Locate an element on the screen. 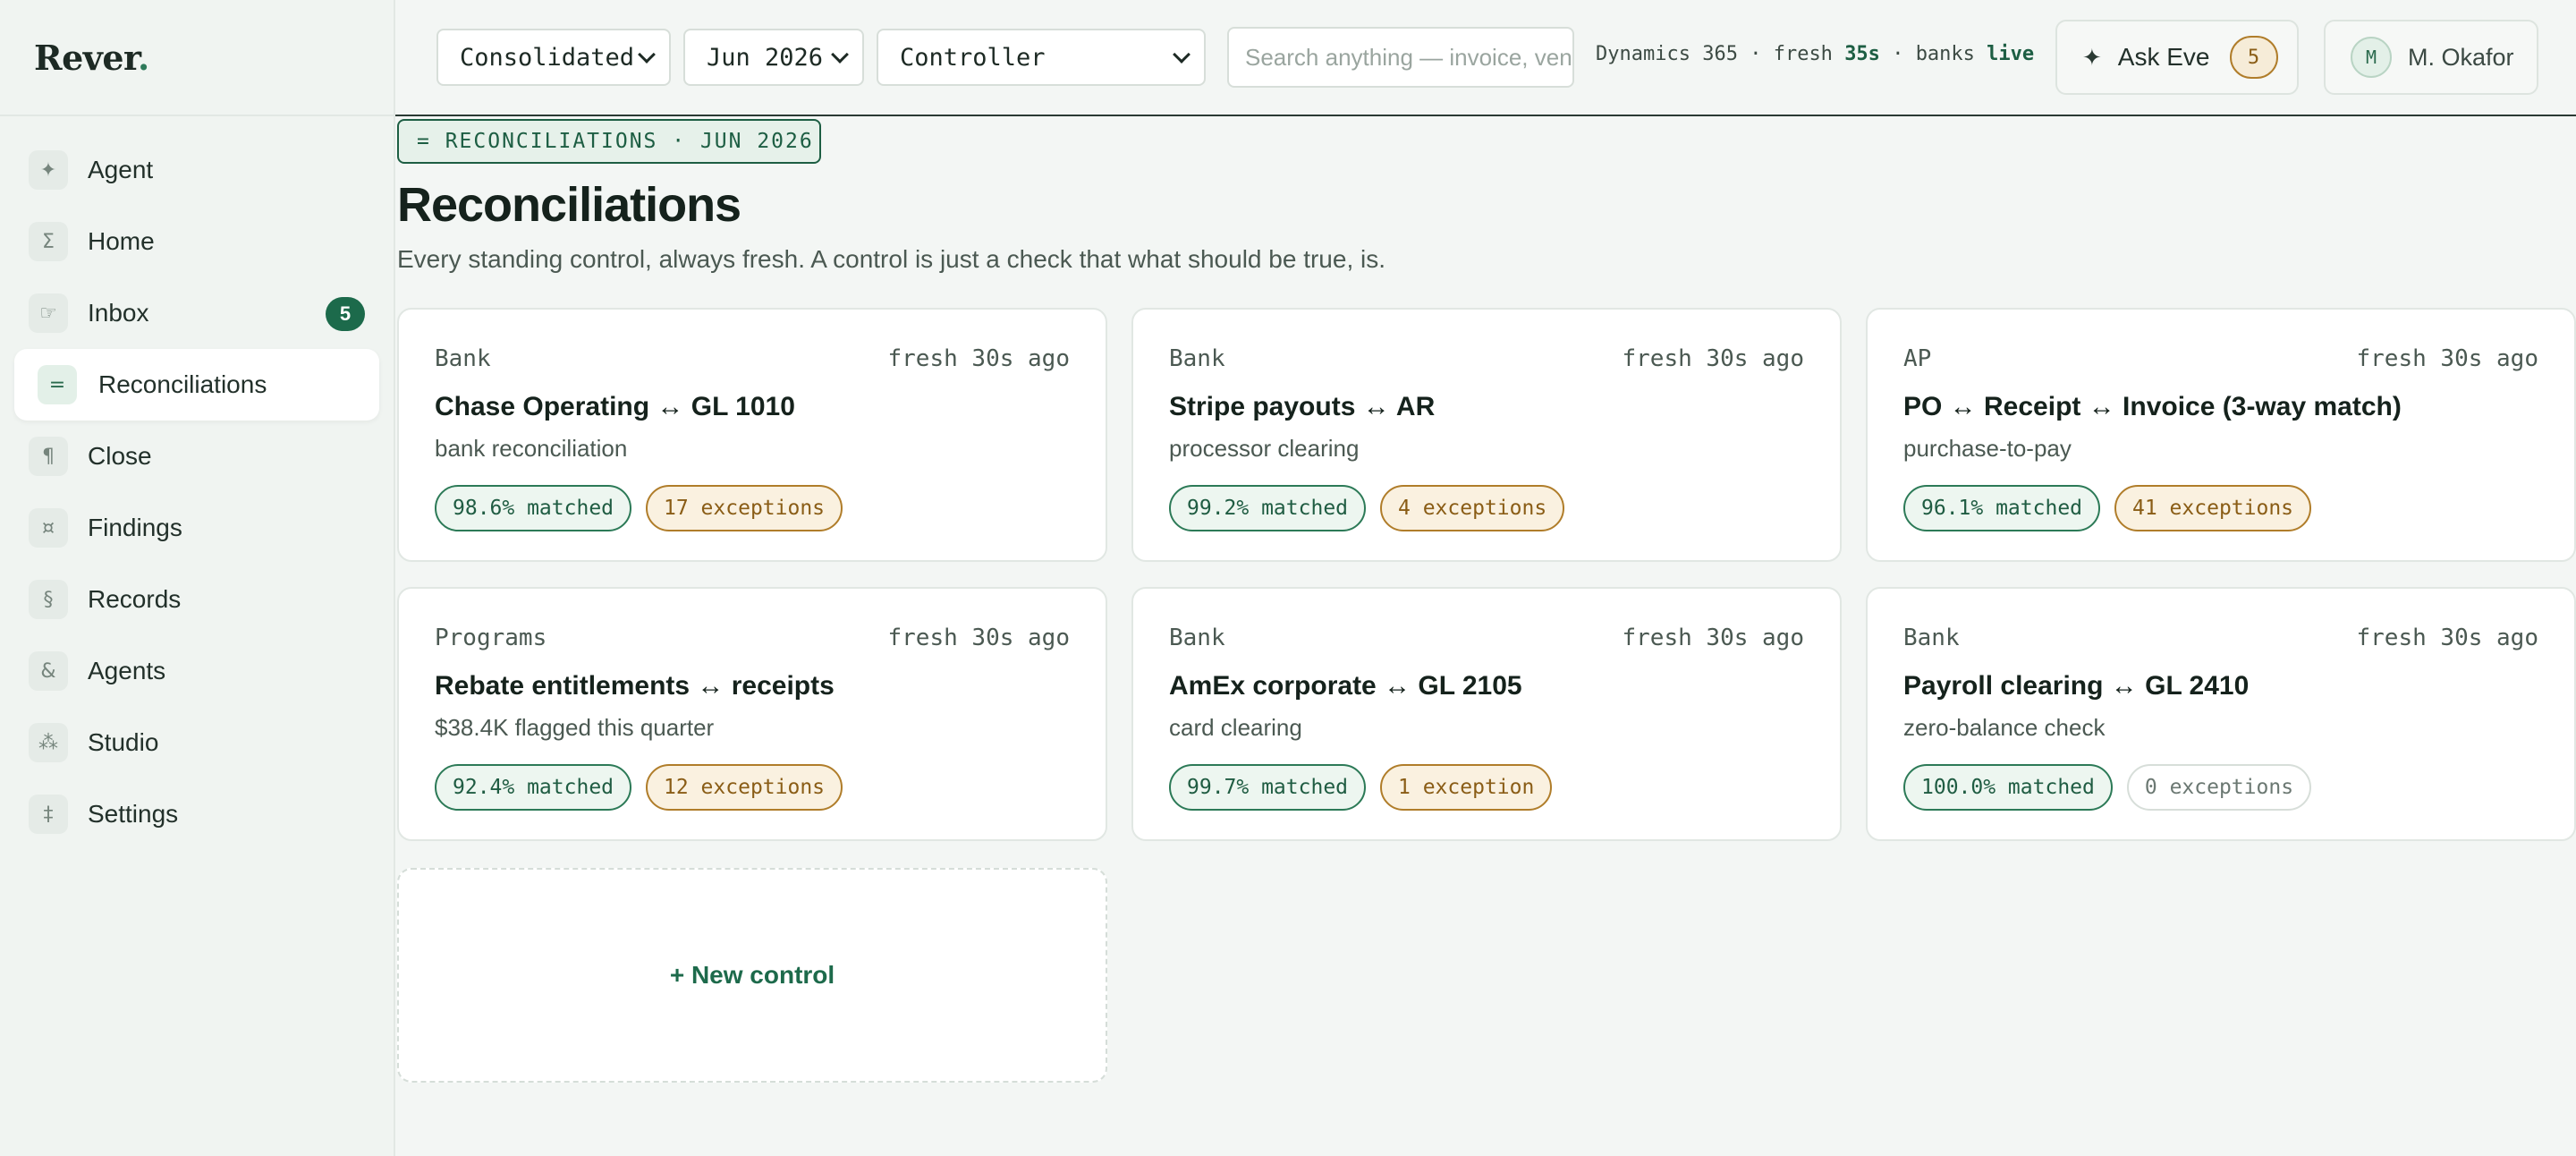  user-menu: M M. Okafor is located at coordinates (2431, 57).